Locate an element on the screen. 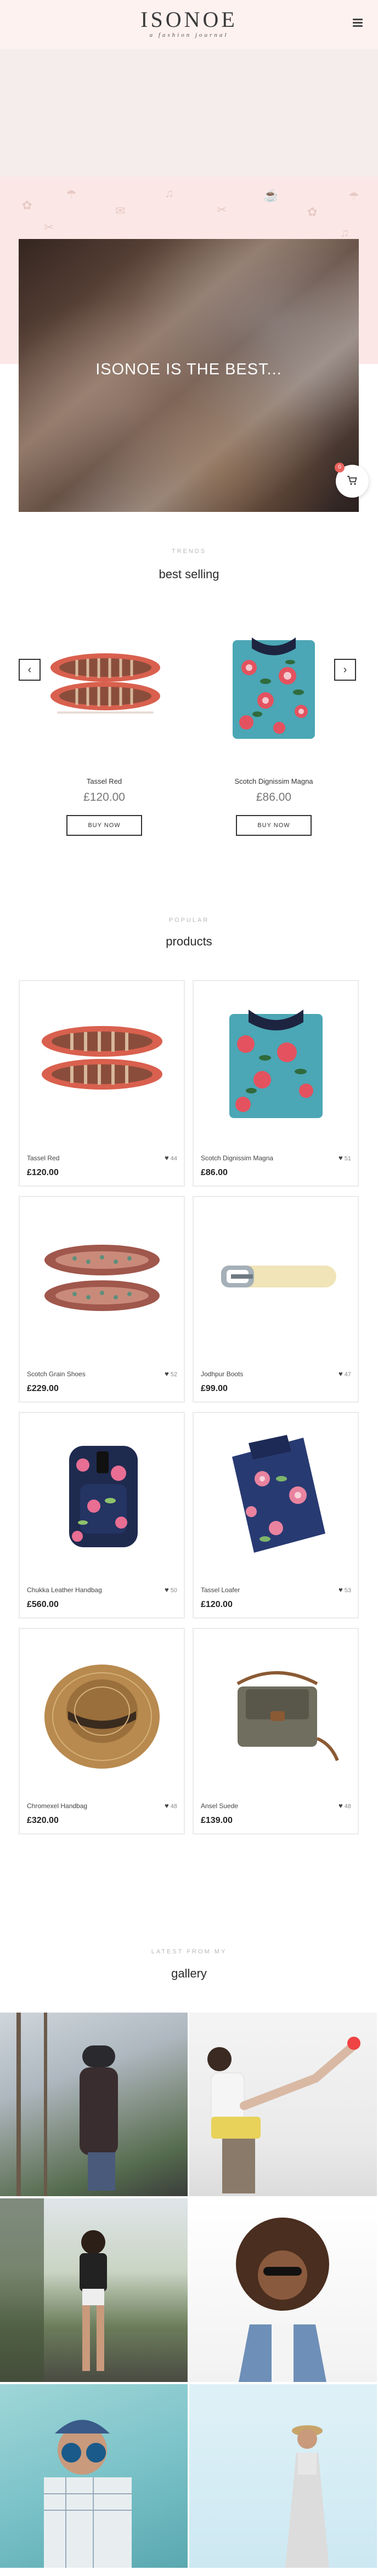 The height and width of the screenshot is (2576, 378). likes-value: 44 is located at coordinates (173, 1158).